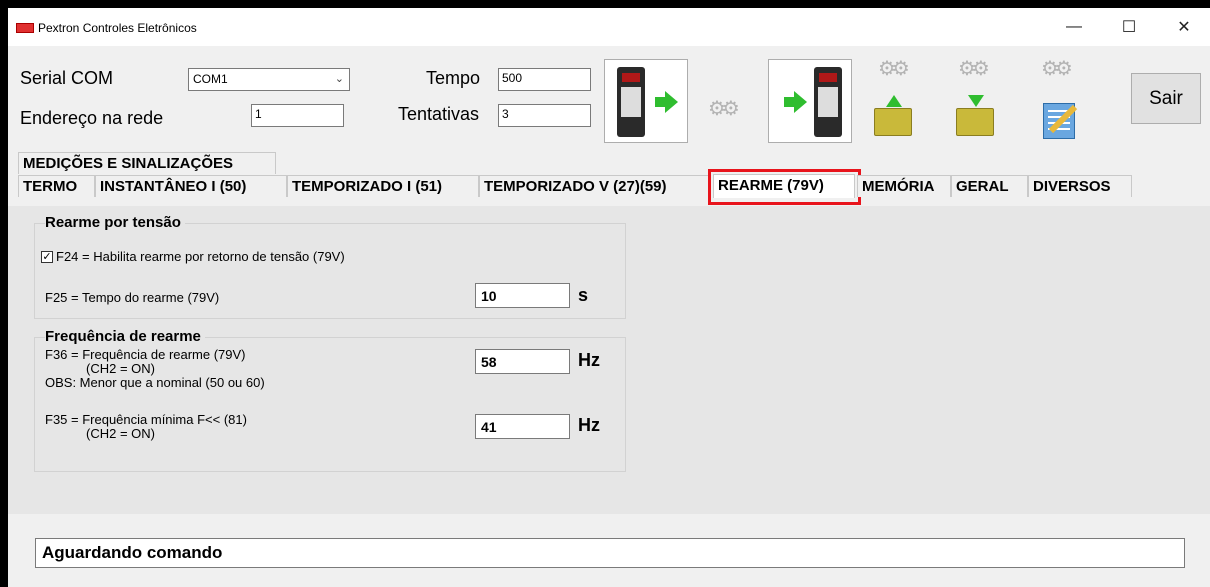  Describe the element at coordinates (893, 115) in the screenshot. I see `open-folder-button` at that location.